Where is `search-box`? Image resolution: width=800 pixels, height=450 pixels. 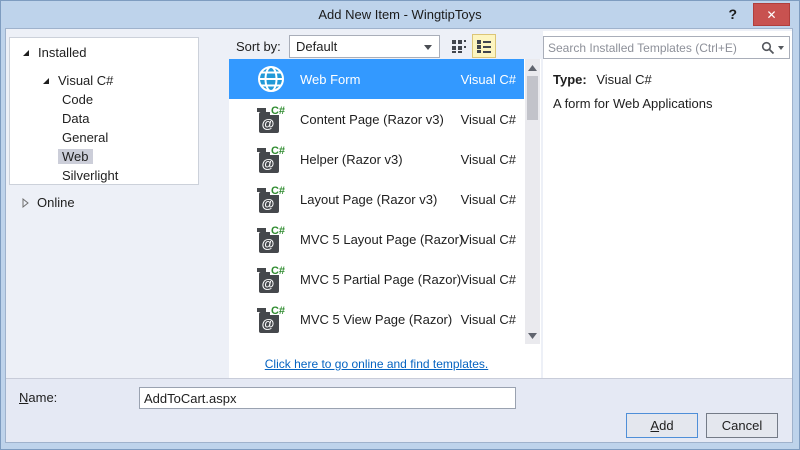 search-box is located at coordinates (666, 47).